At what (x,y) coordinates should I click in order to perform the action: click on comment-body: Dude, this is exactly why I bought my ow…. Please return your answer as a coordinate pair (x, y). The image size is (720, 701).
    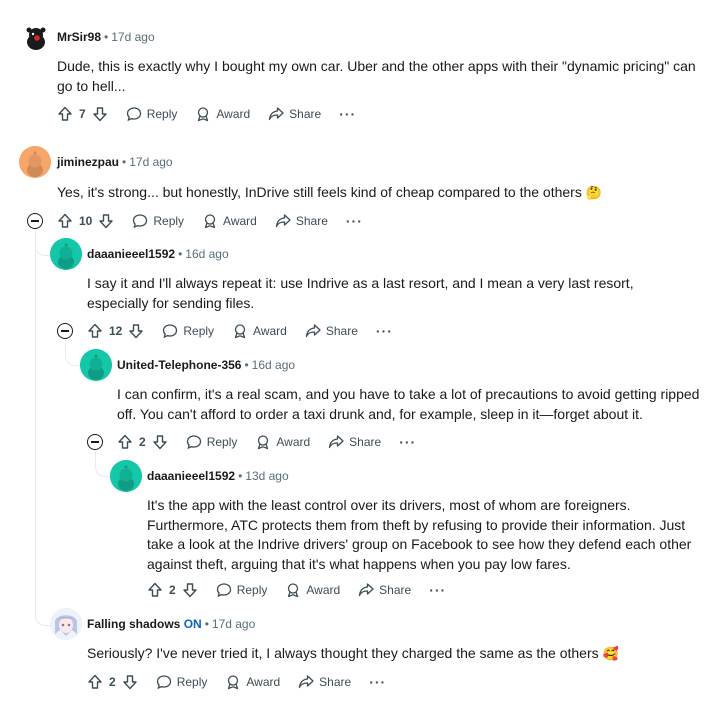
    Looking at the image, I should click on (376, 76).